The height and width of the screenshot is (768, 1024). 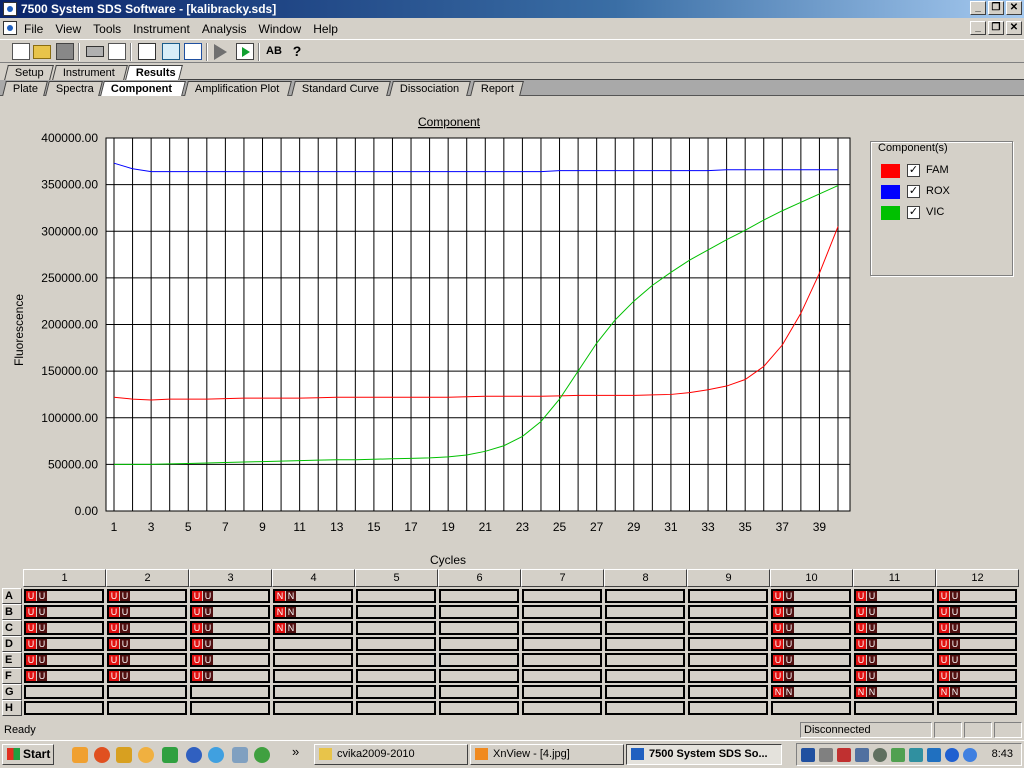 What do you see at coordinates (645, 578) in the screenshot?
I see `plate-column-header: 8` at bounding box center [645, 578].